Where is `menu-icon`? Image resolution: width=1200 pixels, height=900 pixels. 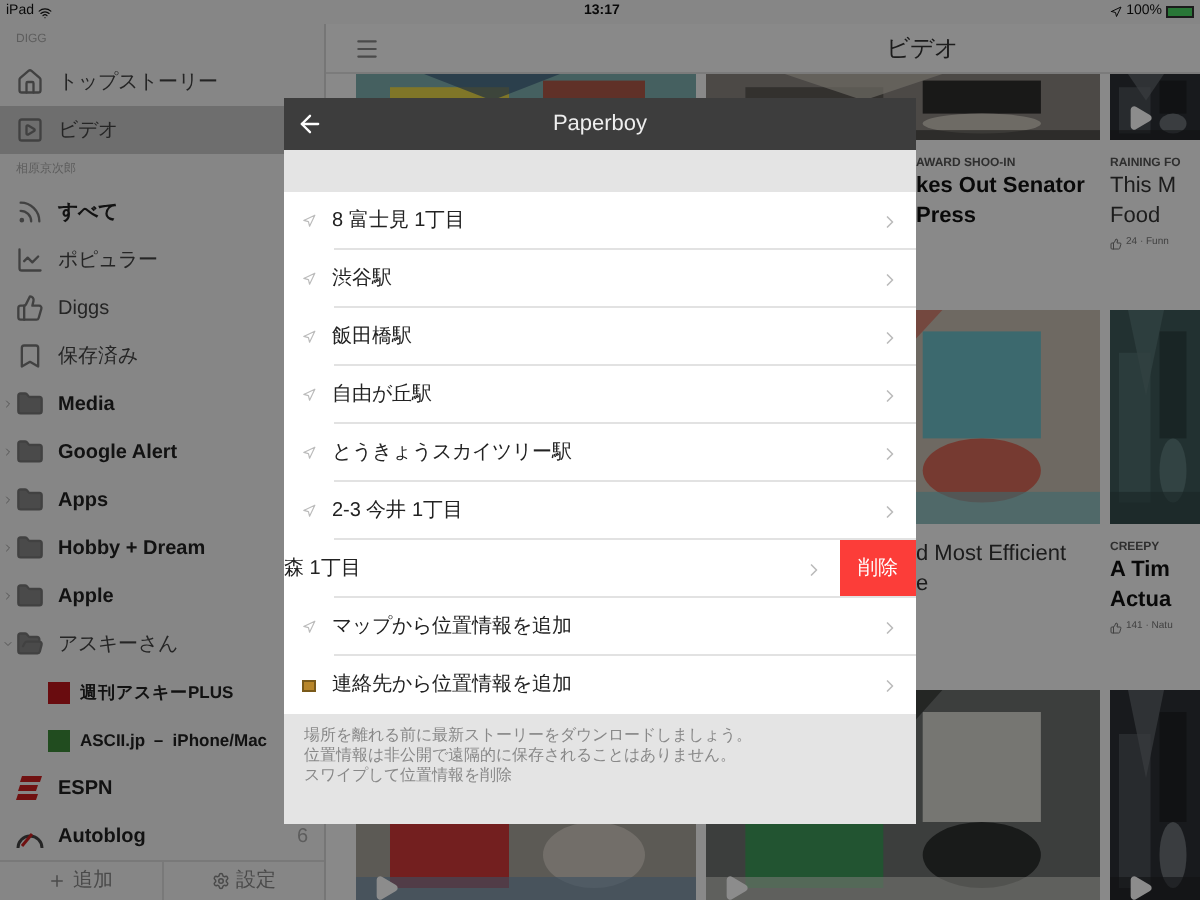
menu-icon is located at coordinates (367, 48).